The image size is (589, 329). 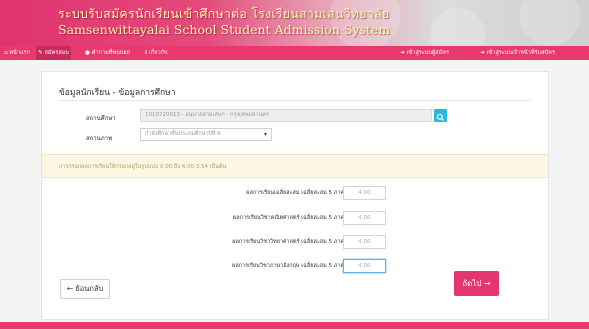 What do you see at coordinates (517, 53) in the screenshot?
I see `nav-staff-login: ➜ เข้าสู่ระบบเจ้าหน้าที่รับสมัคร` at bounding box center [517, 53].